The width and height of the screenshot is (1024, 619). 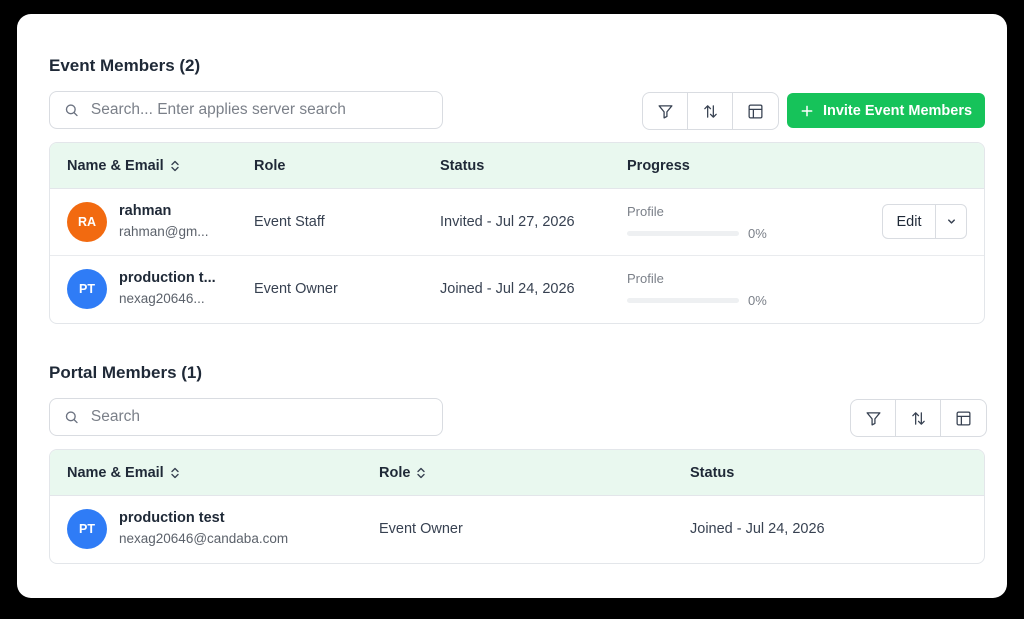 I want to click on plus-icon, so click(x=807, y=110).